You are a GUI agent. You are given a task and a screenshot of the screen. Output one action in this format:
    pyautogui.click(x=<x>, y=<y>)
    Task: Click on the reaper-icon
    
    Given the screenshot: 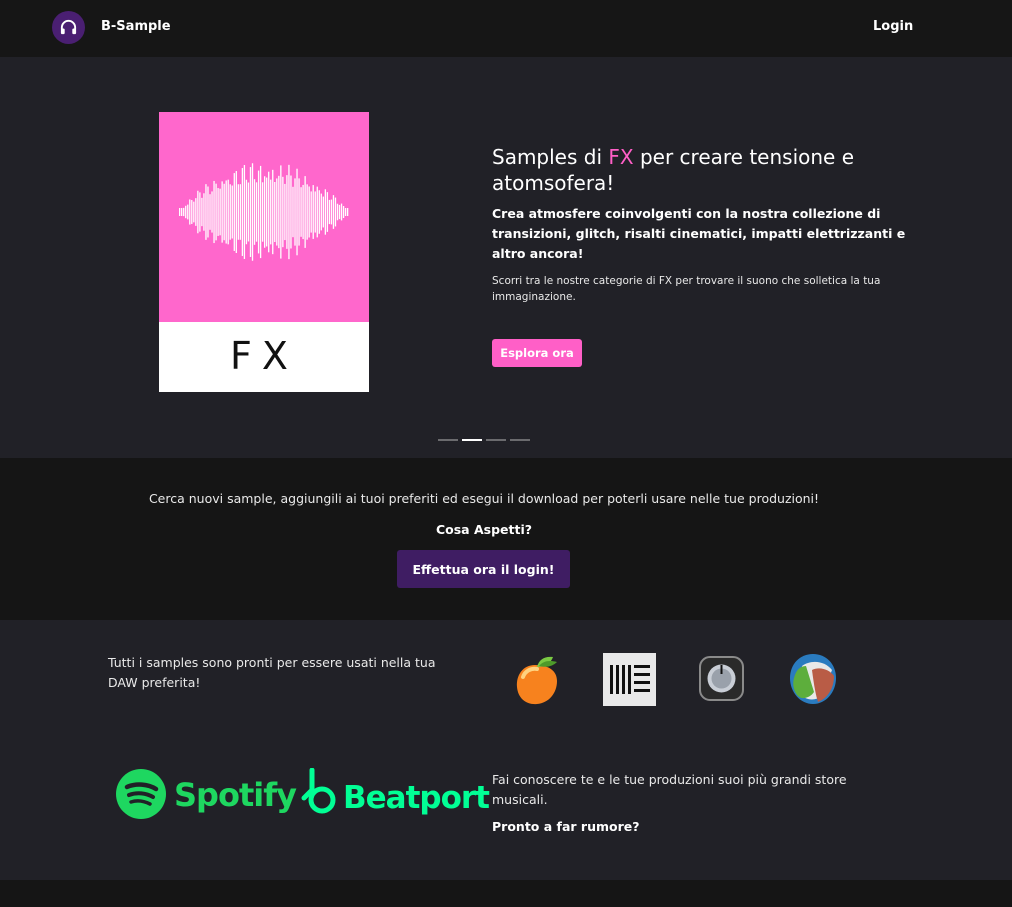 What is the action you would take?
    pyautogui.click(x=813, y=679)
    